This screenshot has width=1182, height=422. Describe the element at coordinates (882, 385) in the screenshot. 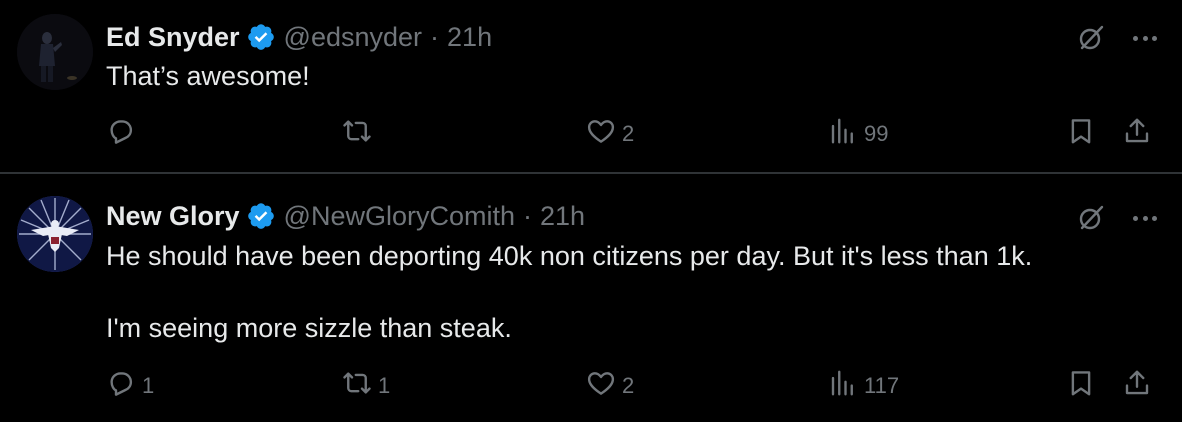

I see `view-count: 117` at that location.